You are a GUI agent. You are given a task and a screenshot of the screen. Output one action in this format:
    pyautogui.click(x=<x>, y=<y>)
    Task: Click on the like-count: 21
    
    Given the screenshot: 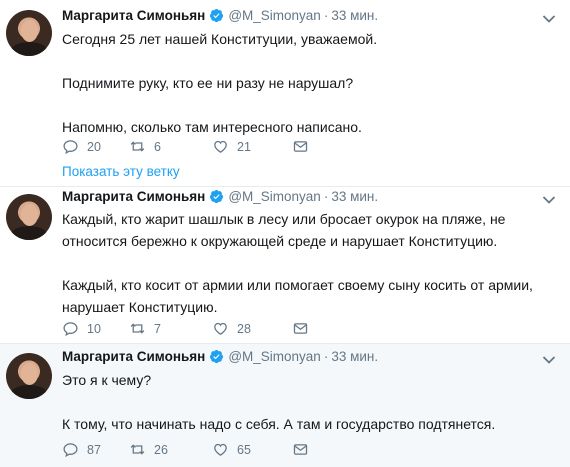 What is the action you would take?
    pyautogui.click(x=244, y=146)
    